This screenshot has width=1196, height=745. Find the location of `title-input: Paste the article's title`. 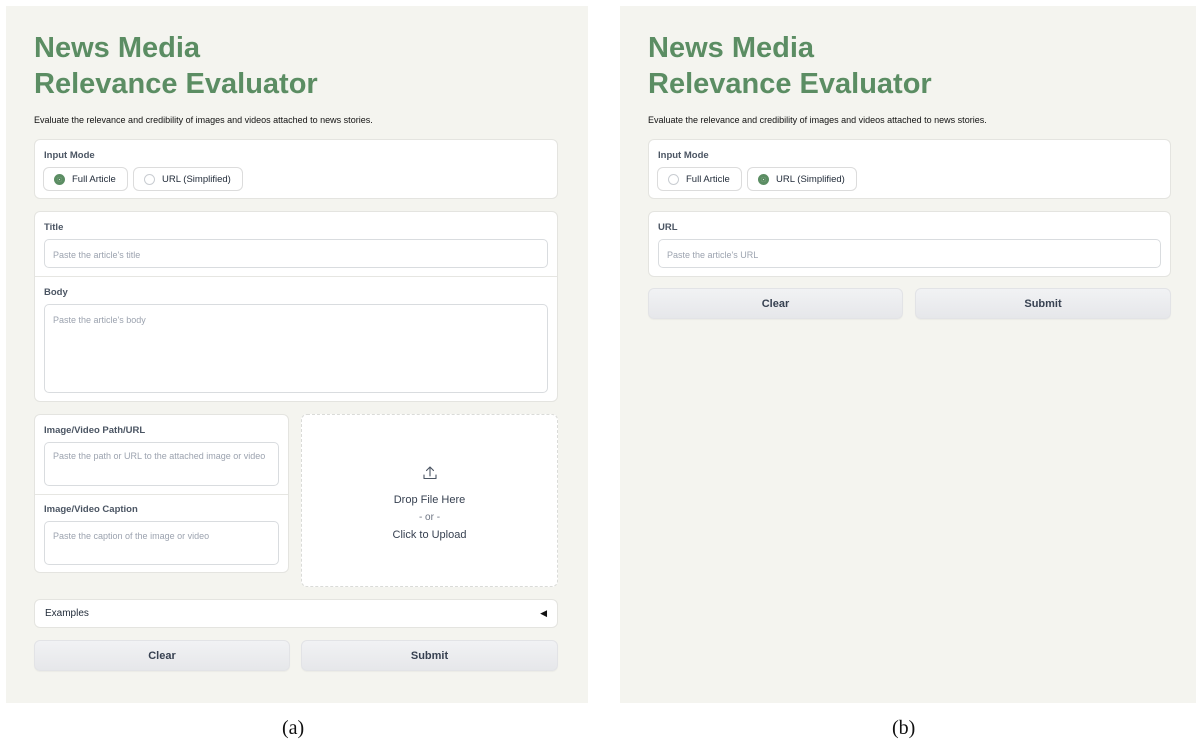

title-input: Paste the article's title is located at coordinates (296, 253).